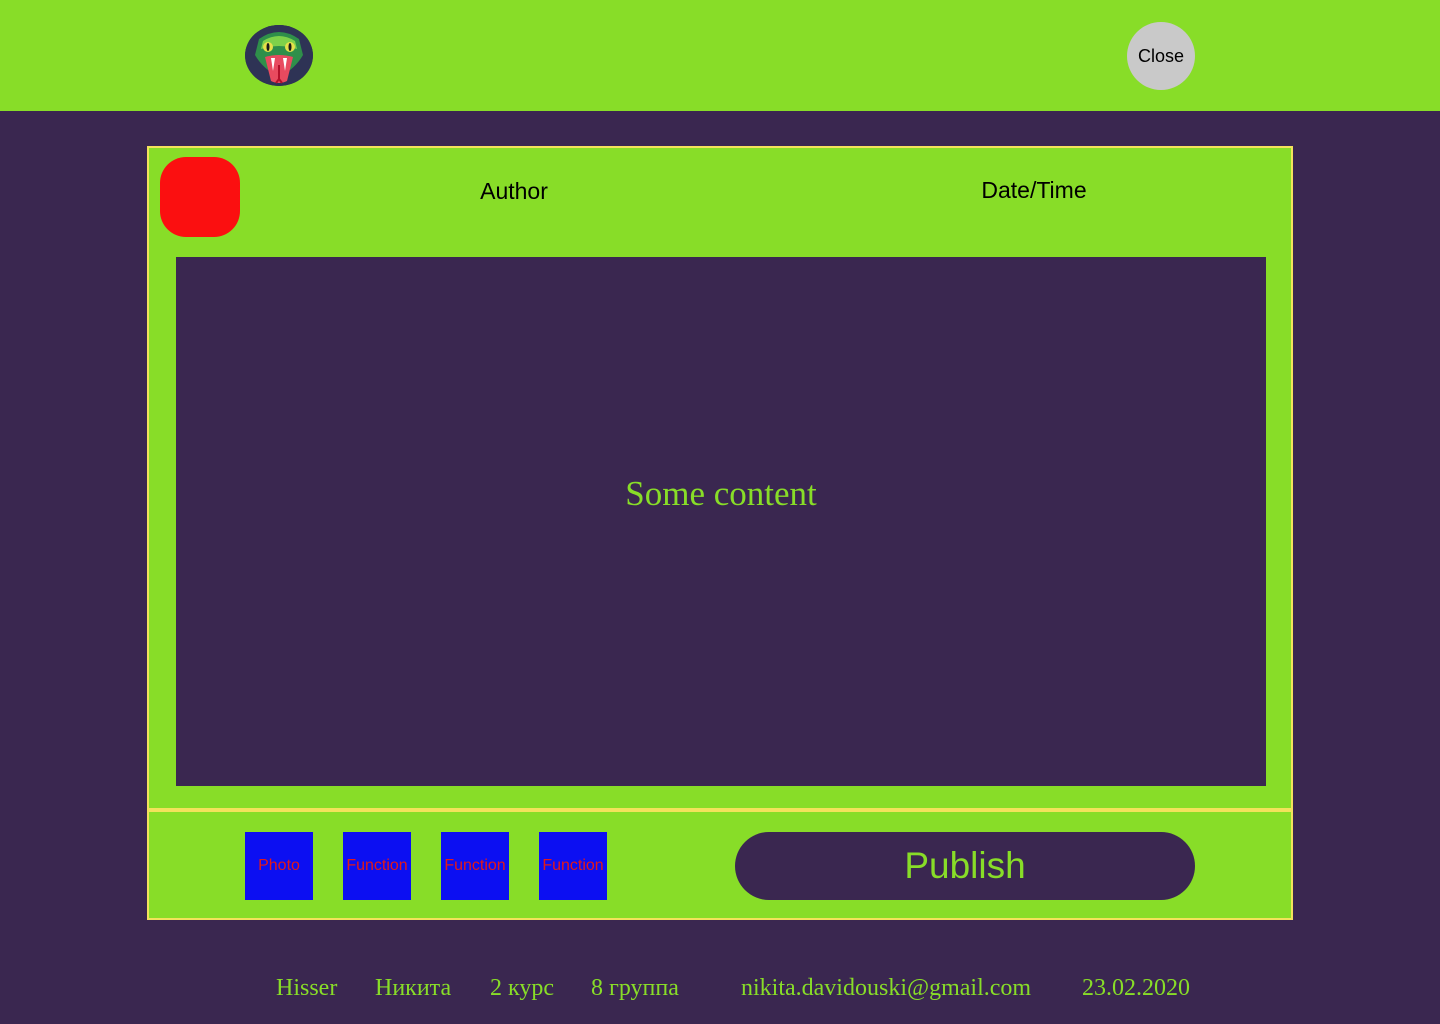 The width and height of the screenshot is (1440, 1024). Describe the element at coordinates (1136, 988) in the screenshot. I see `footer-date: 23.02.2020` at that location.